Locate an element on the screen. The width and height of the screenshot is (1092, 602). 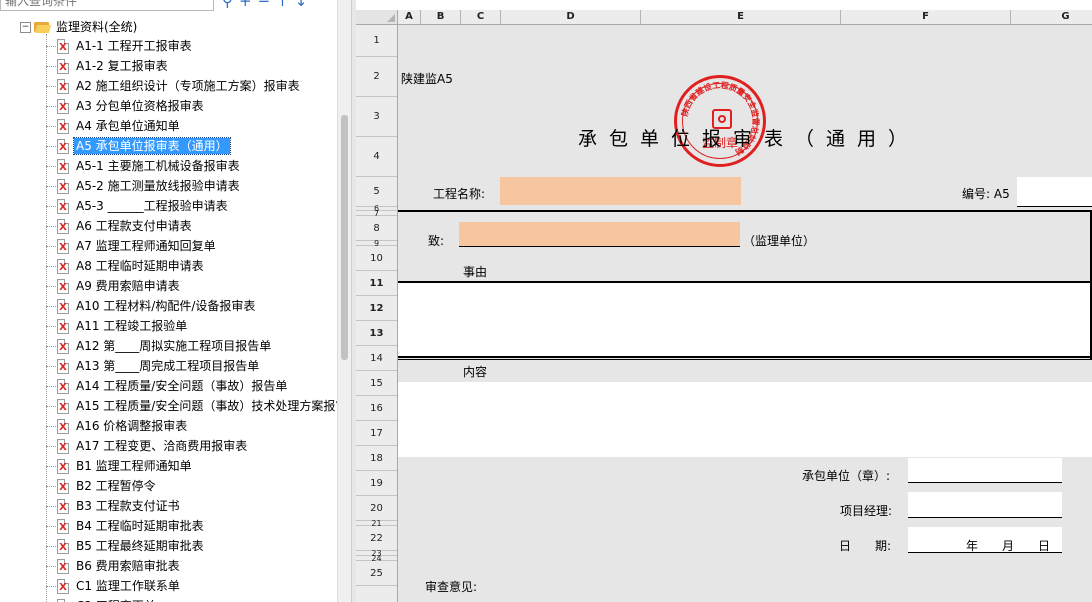
row-header: 19 is located at coordinates (376, 483).